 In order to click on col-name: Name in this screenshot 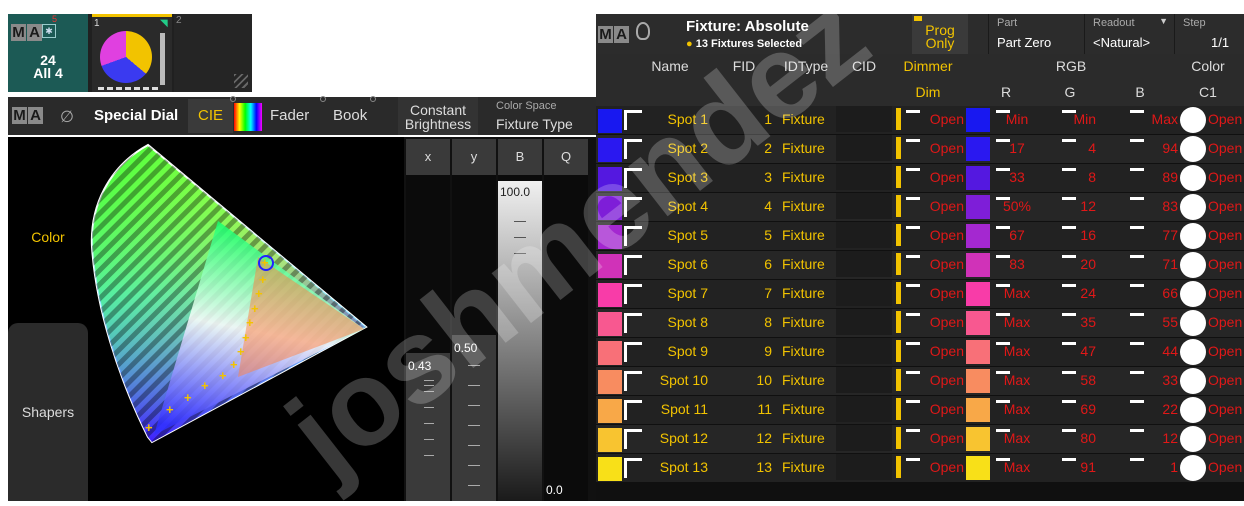, I will do `click(670, 66)`.